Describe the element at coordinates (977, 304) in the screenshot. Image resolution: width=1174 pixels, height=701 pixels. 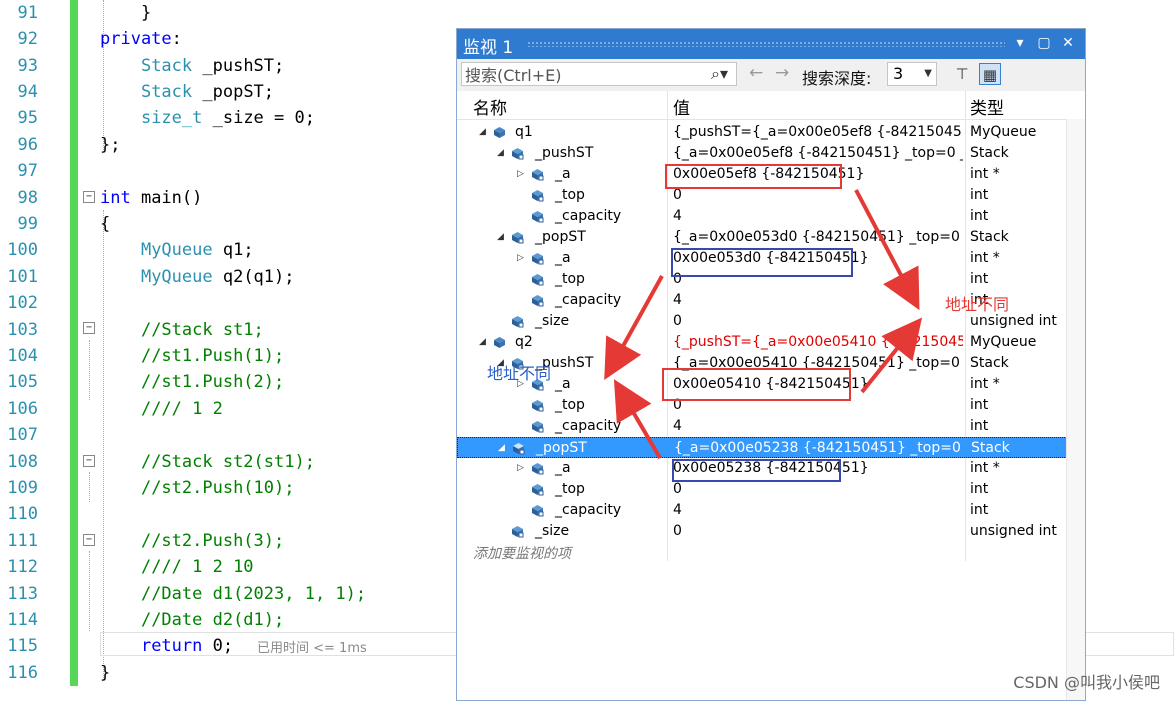
I see `annotation-right-note: 地址不同` at that location.